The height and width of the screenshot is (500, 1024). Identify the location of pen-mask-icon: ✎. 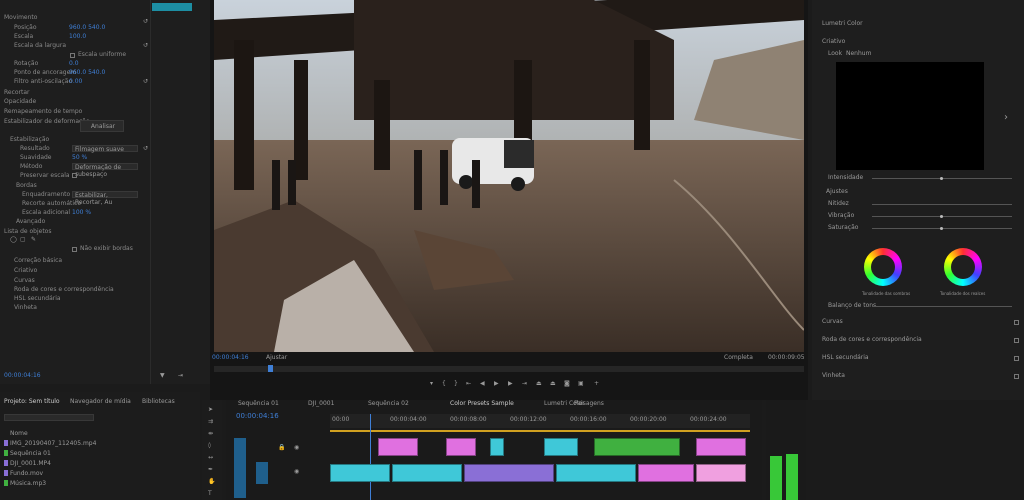
(33, 239).